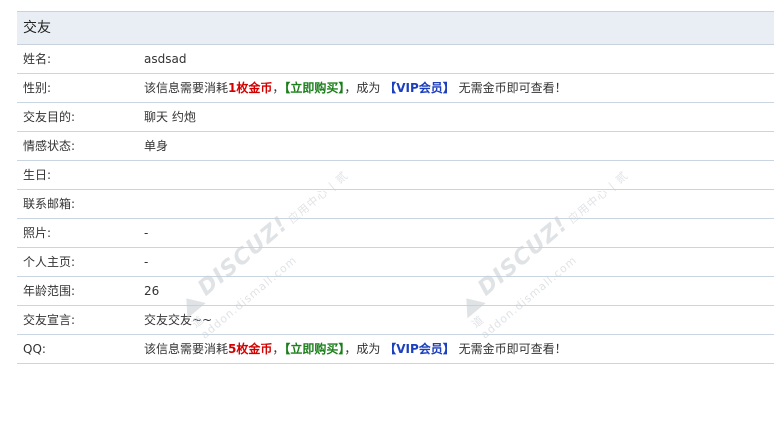 The height and width of the screenshot is (438, 784). Describe the element at coordinates (37, 175) in the screenshot. I see `birthday-label: 生日:` at that location.